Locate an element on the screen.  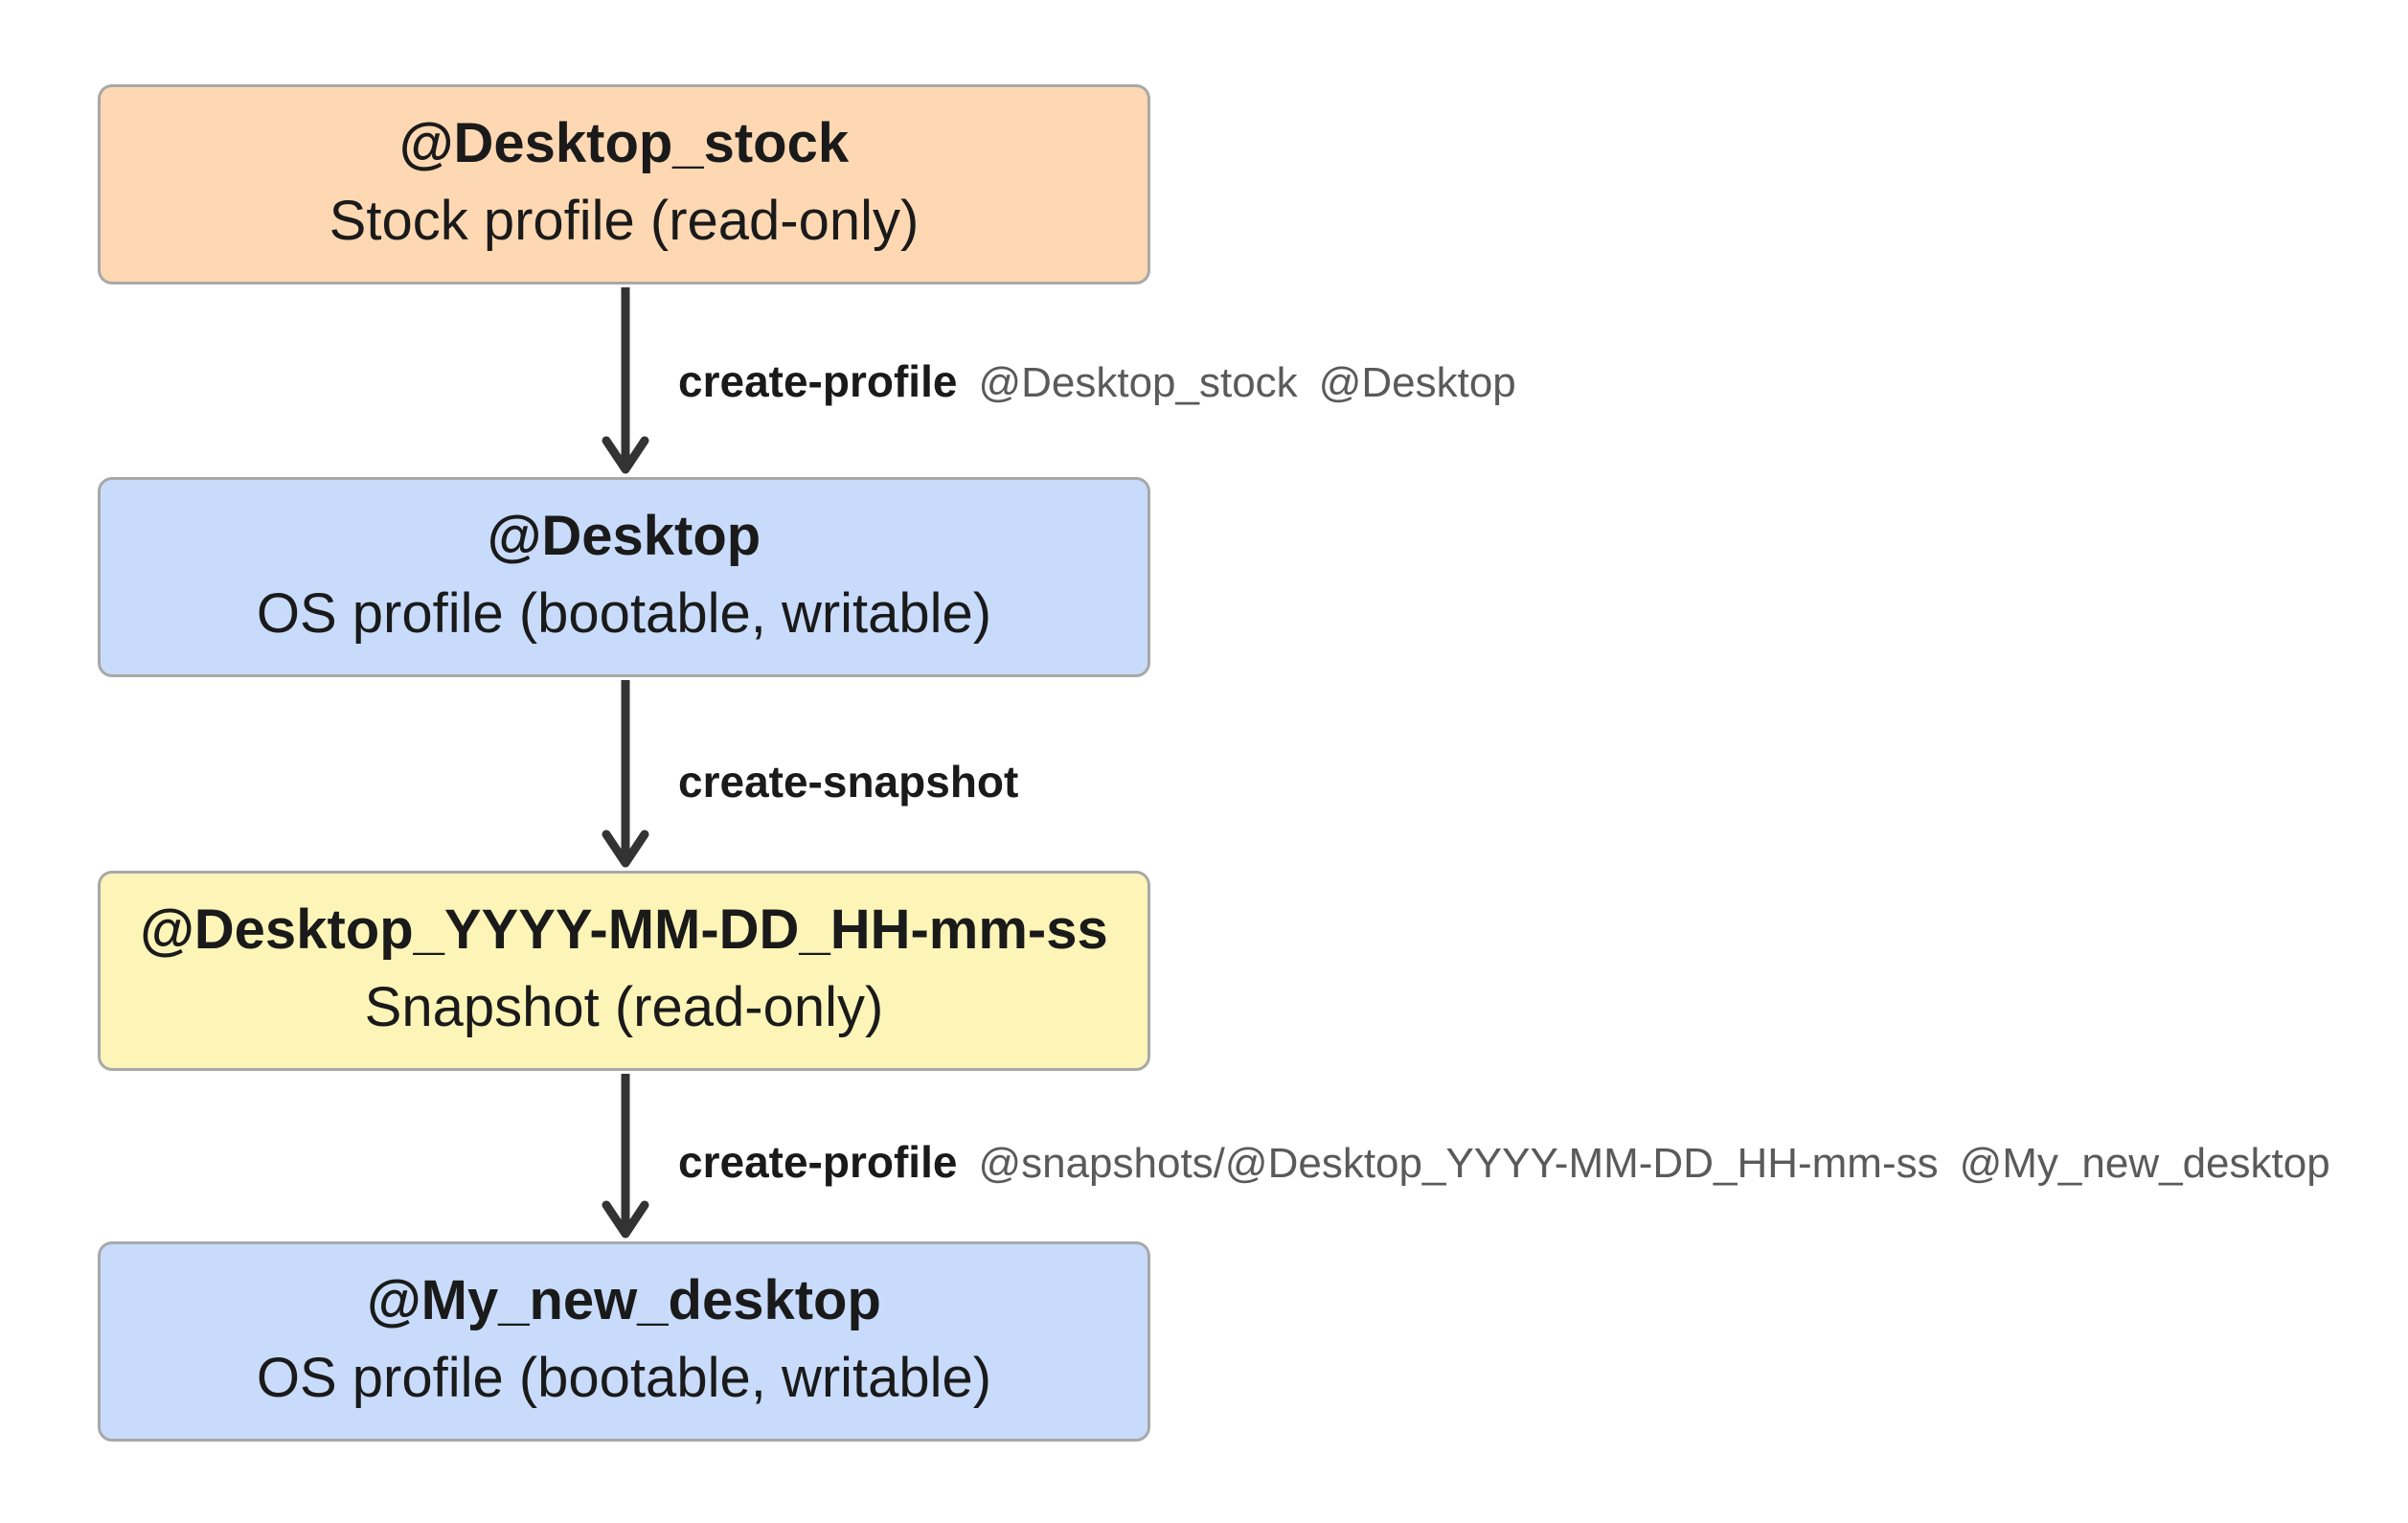
edge-label: create-profile @Desktop_stock @Desktop is located at coordinates (1097, 382).